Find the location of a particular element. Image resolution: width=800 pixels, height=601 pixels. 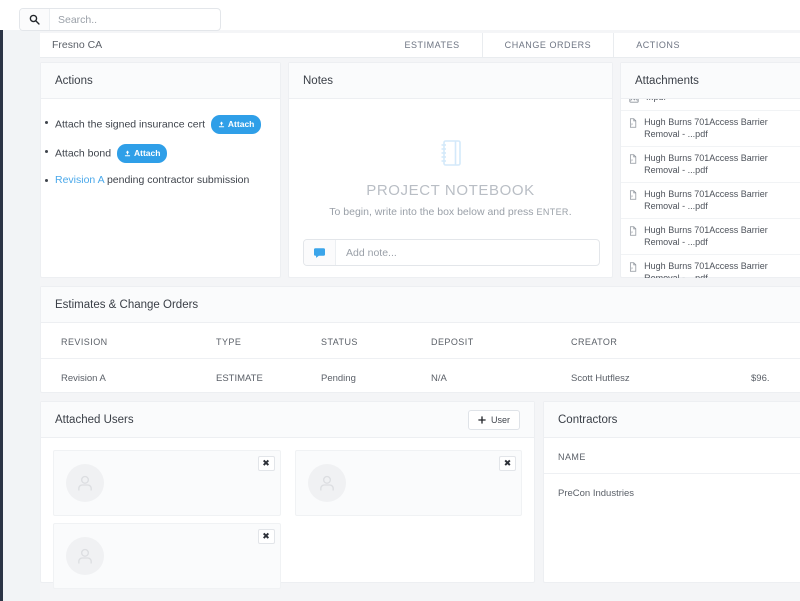

contractors-table: NAME PreCon Industries is located at coordinates (672, 475).